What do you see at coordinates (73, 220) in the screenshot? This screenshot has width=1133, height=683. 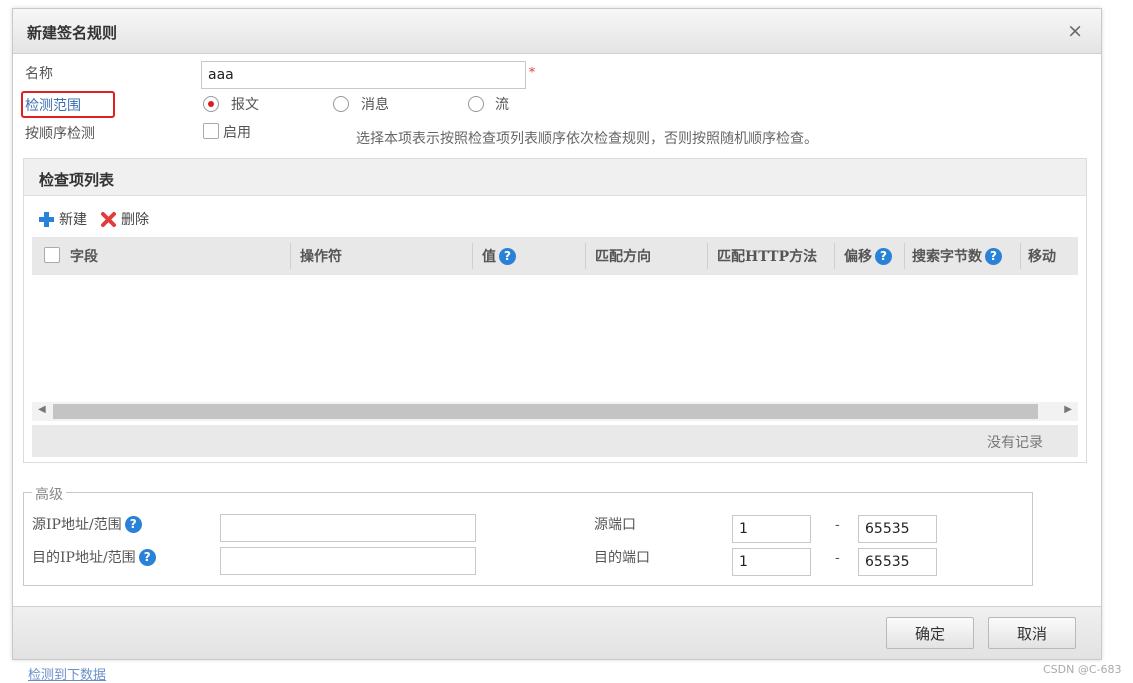 I see `add-check-label: 新建` at bounding box center [73, 220].